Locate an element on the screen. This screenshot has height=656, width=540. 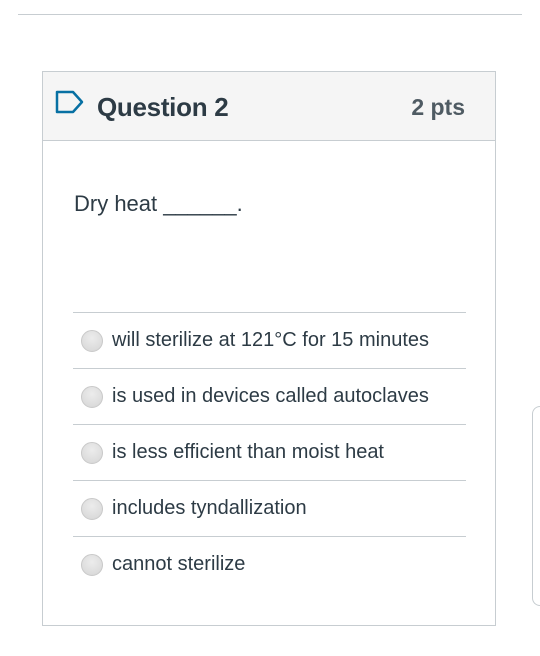
answer-label: is used in devices called autoclaves is located at coordinates (270, 396).